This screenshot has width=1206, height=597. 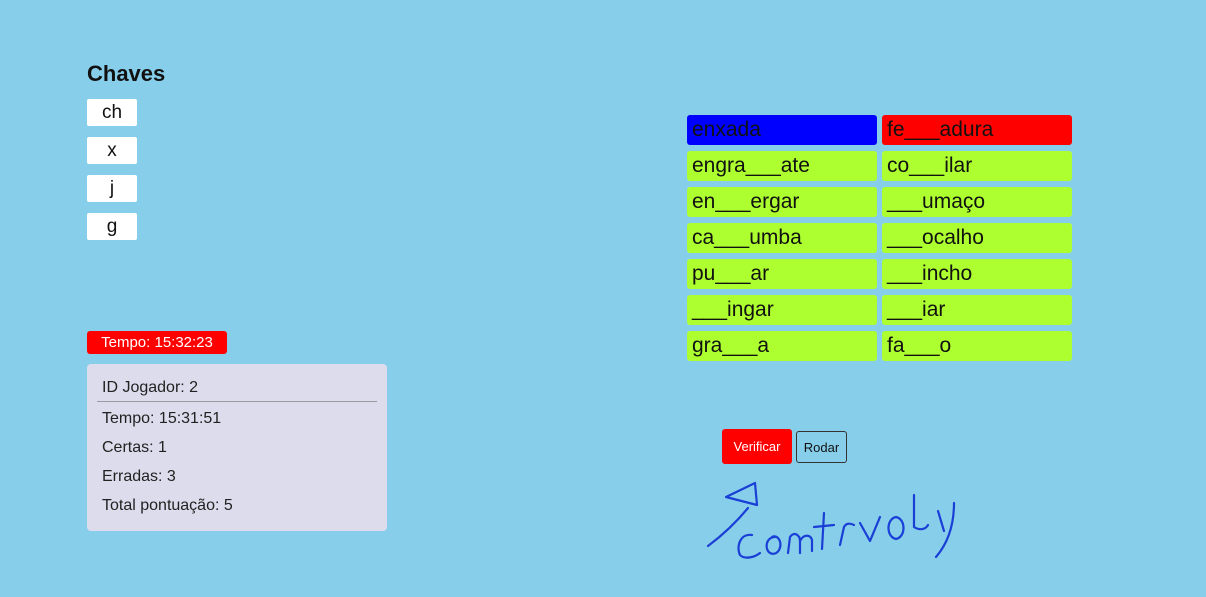 What do you see at coordinates (134, 447) in the screenshot?
I see `stats-correct: Certas: 1` at bounding box center [134, 447].